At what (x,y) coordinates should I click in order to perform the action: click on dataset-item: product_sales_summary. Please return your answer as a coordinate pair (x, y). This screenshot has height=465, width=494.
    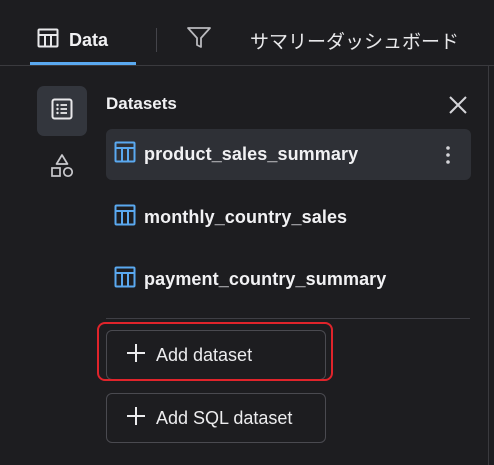
    Looking at the image, I should click on (288, 154).